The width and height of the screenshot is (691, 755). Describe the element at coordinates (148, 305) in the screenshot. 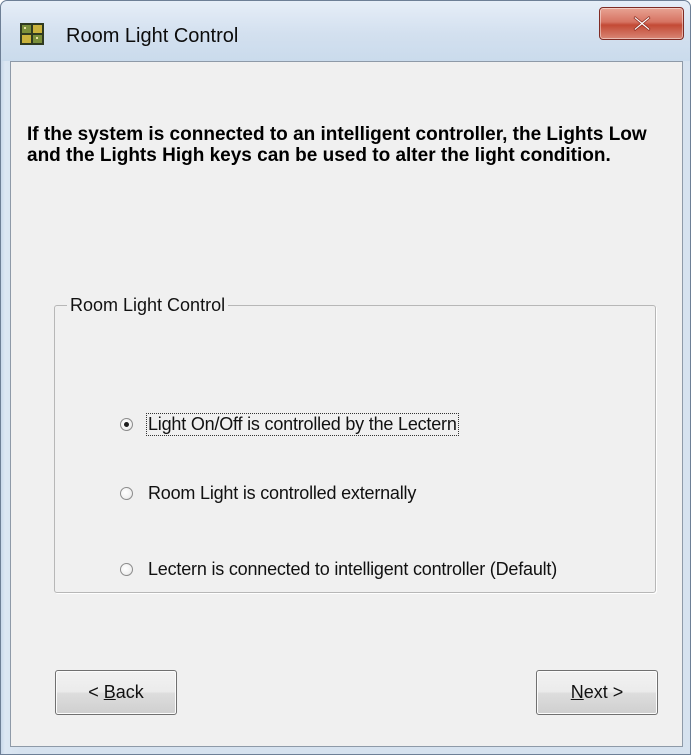

I see `group-caption: Room Light Control` at that location.